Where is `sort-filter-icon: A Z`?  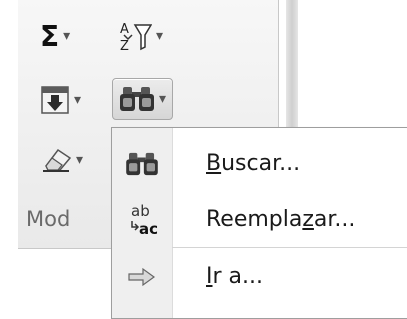 sort-filter-icon: A Z is located at coordinates (135, 36).